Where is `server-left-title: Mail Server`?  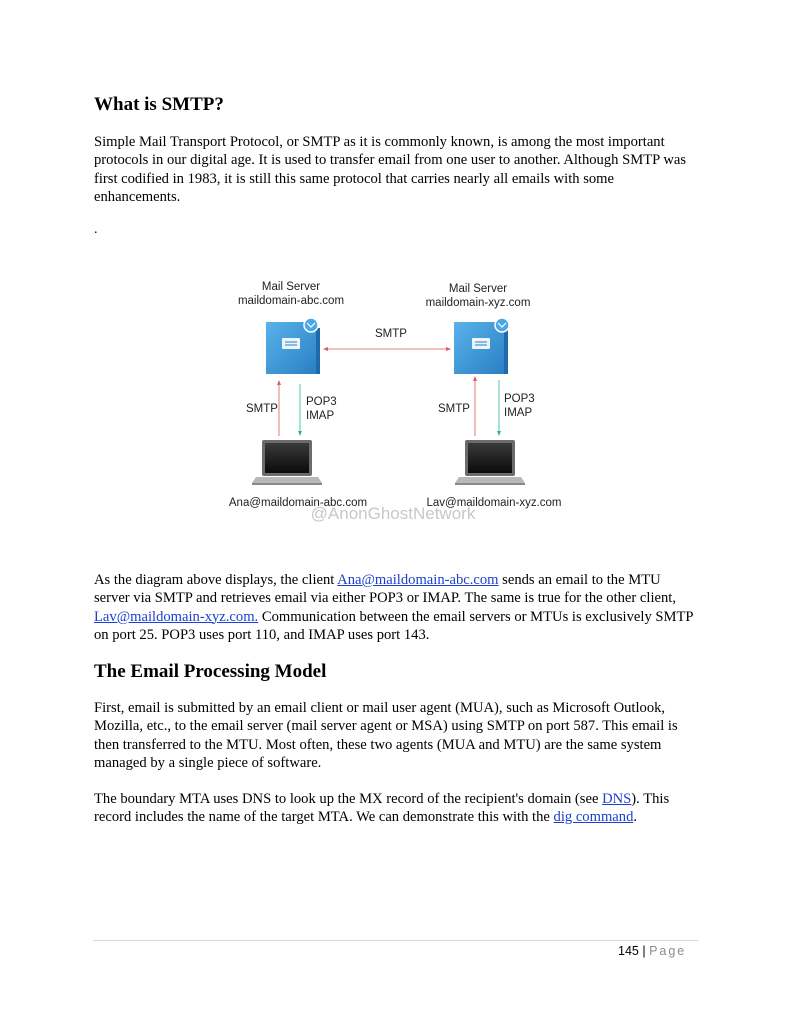 server-left-title: Mail Server is located at coordinates (291, 287).